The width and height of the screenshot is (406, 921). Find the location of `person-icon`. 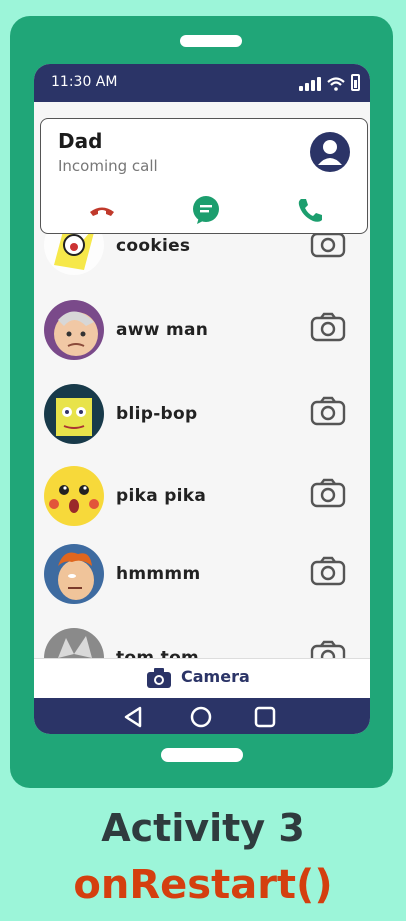

person-icon is located at coordinates (330, 152).